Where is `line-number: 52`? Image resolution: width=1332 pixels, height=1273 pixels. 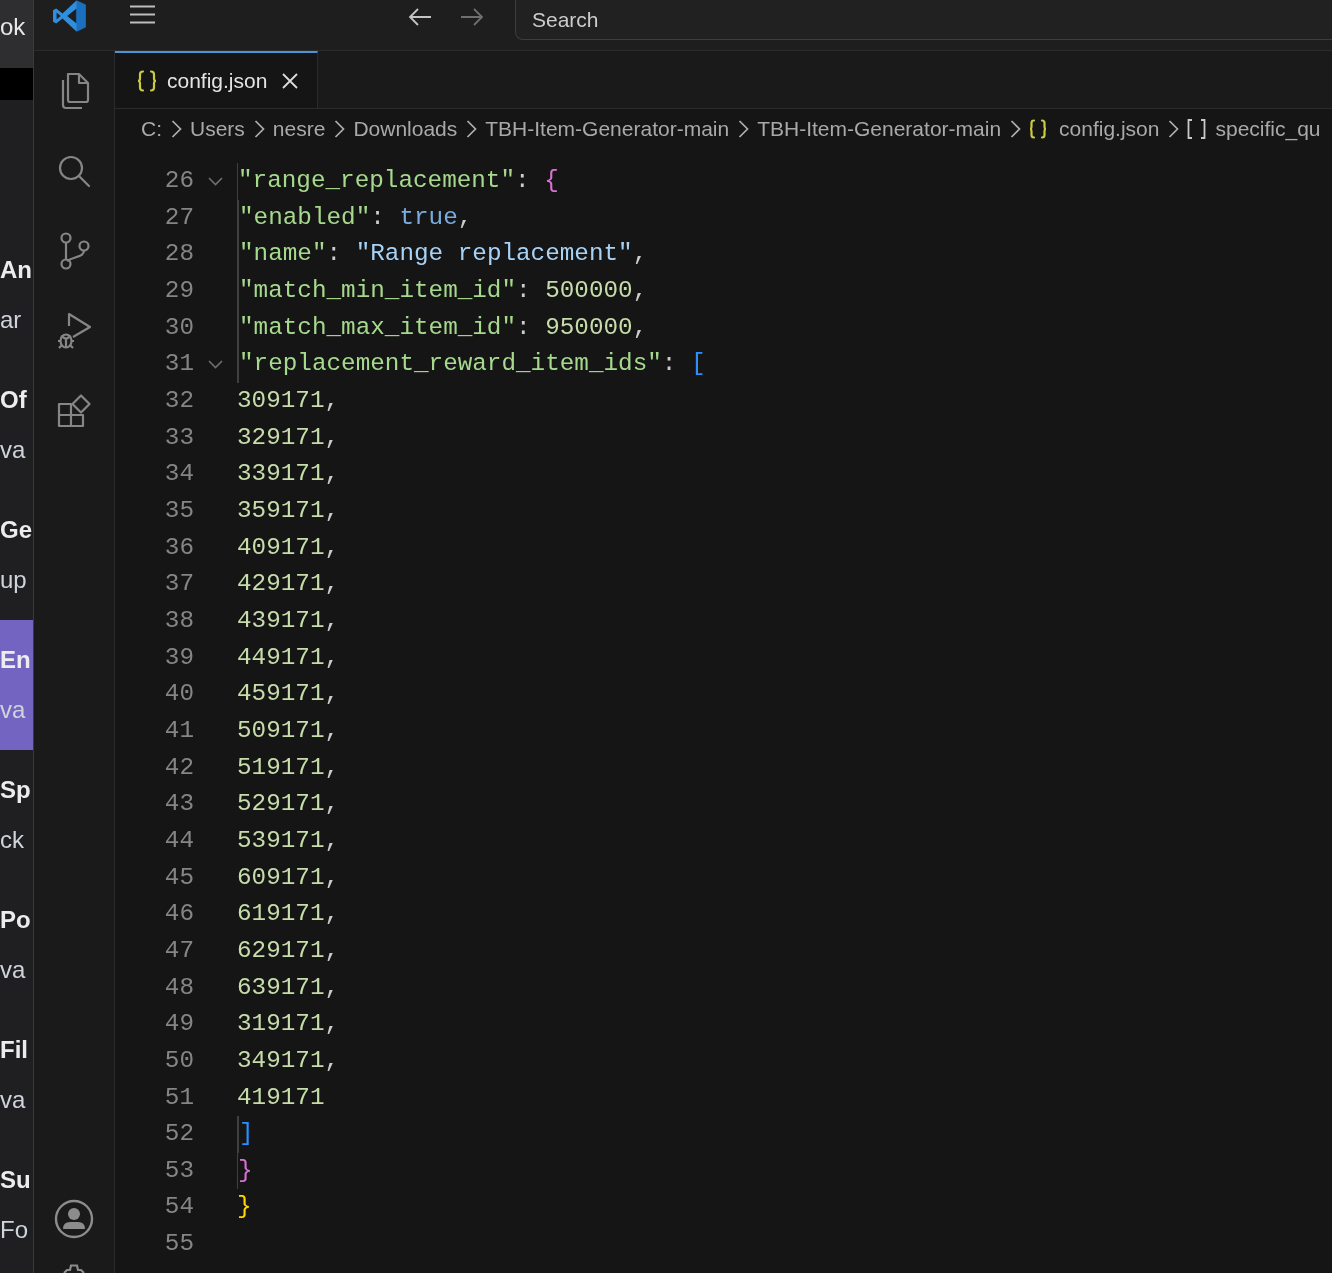
line-number: 52 is located at coordinates (178, 1134).